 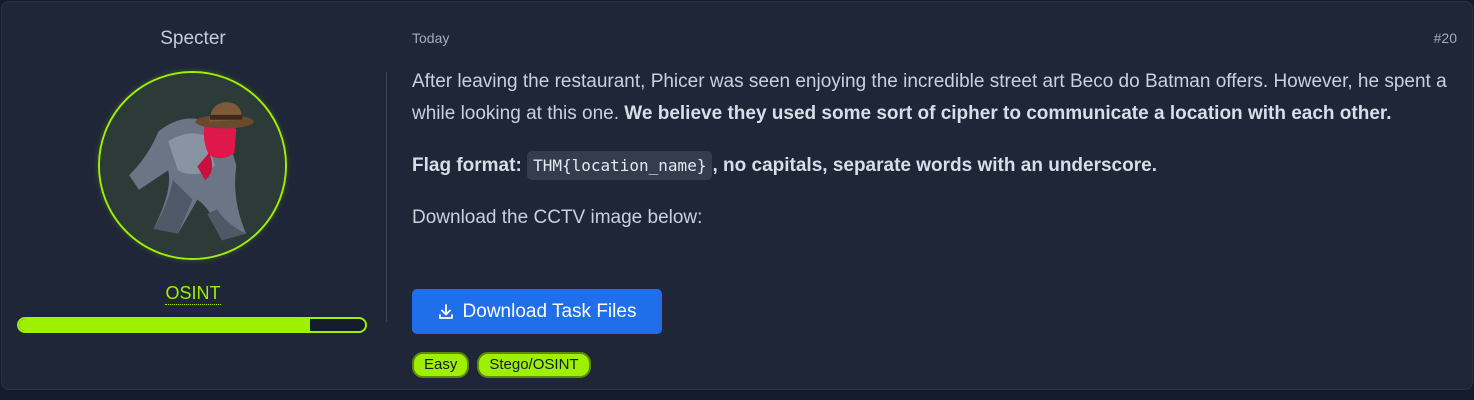 What do you see at coordinates (193, 38) in the screenshot?
I see `author-name: Specter` at bounding box center [193, 38].